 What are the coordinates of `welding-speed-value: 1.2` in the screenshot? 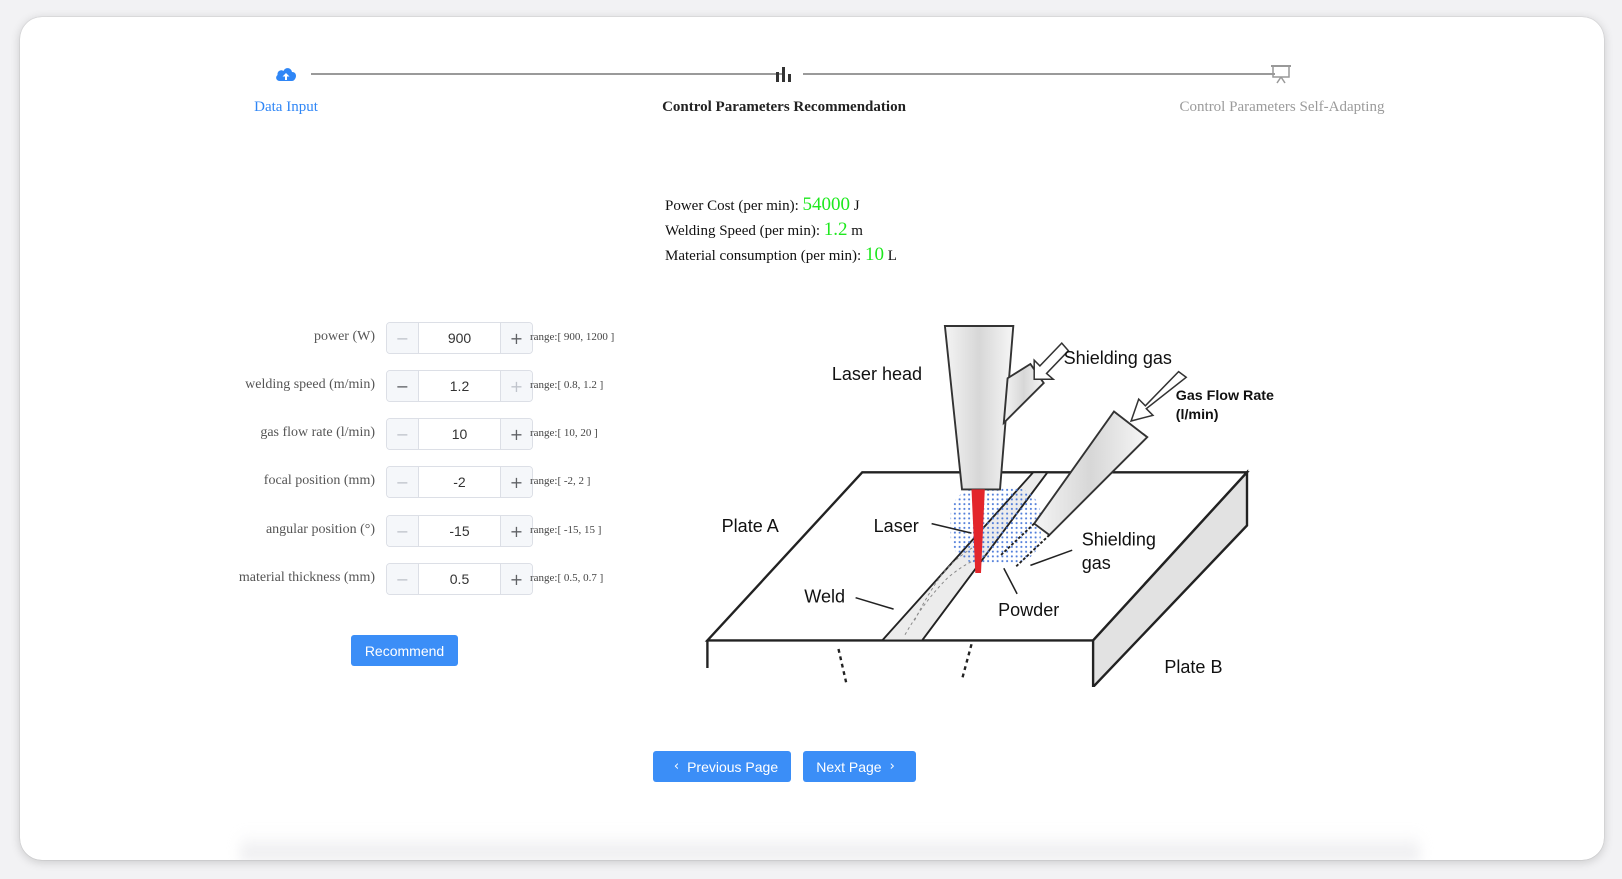 It's located at (835, 229).